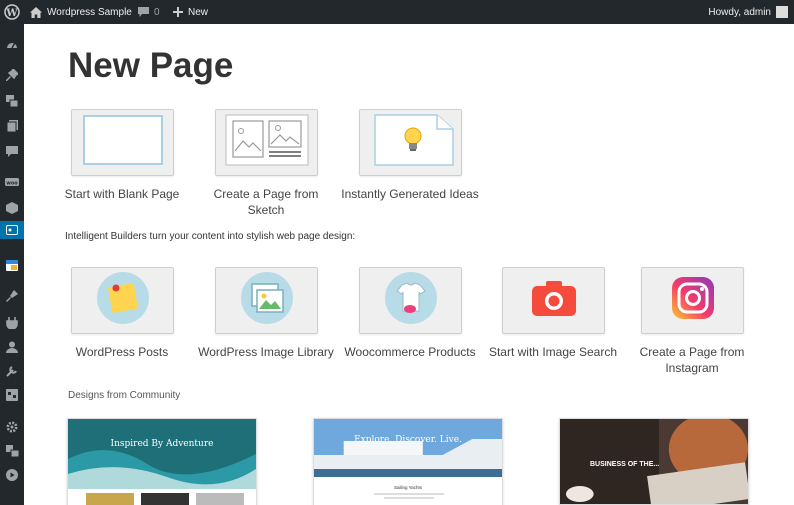 The width and height of the screenshot is (794, 505). I want to click on users-icon, so click(12, 347).